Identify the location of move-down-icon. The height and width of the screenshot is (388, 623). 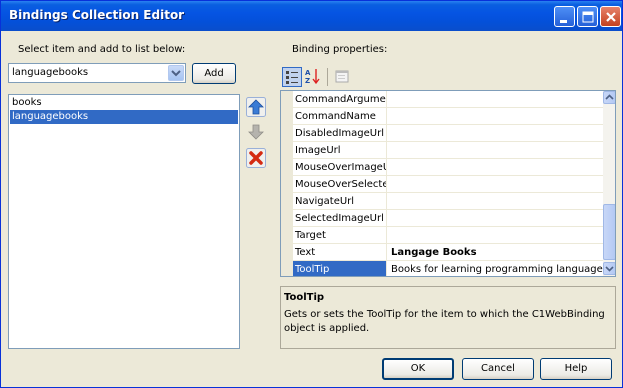
(256, 132).